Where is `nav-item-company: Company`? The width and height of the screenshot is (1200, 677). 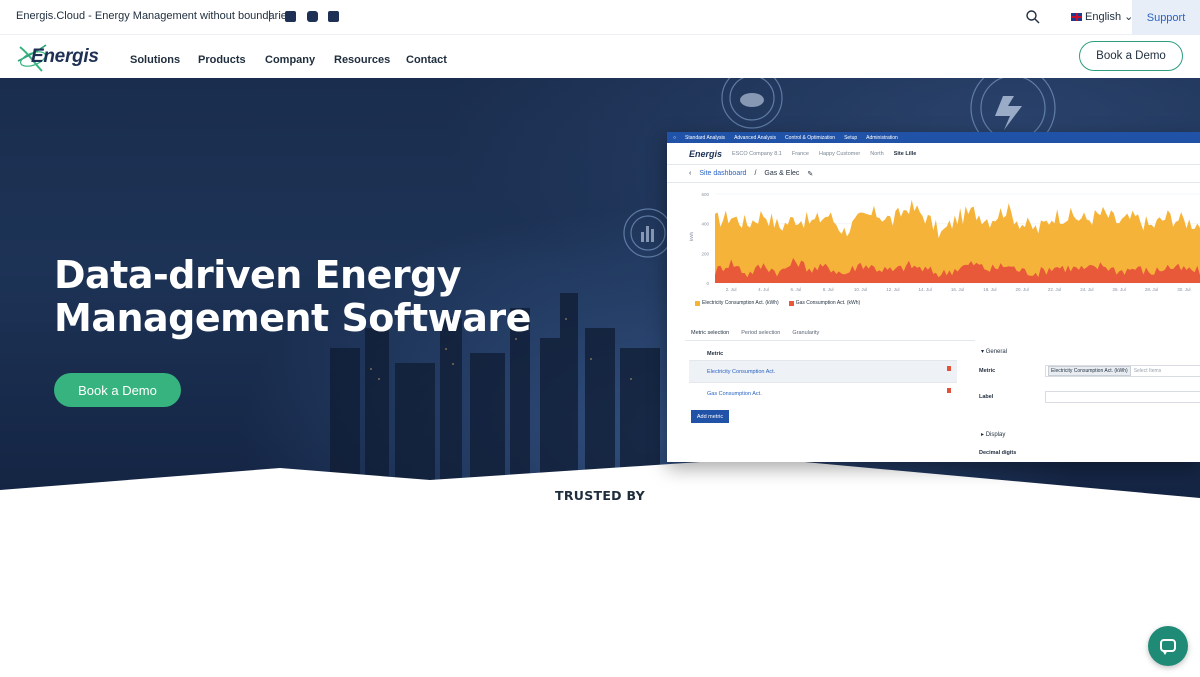 nav-item-company: Company is located at coordinates (290, 60).